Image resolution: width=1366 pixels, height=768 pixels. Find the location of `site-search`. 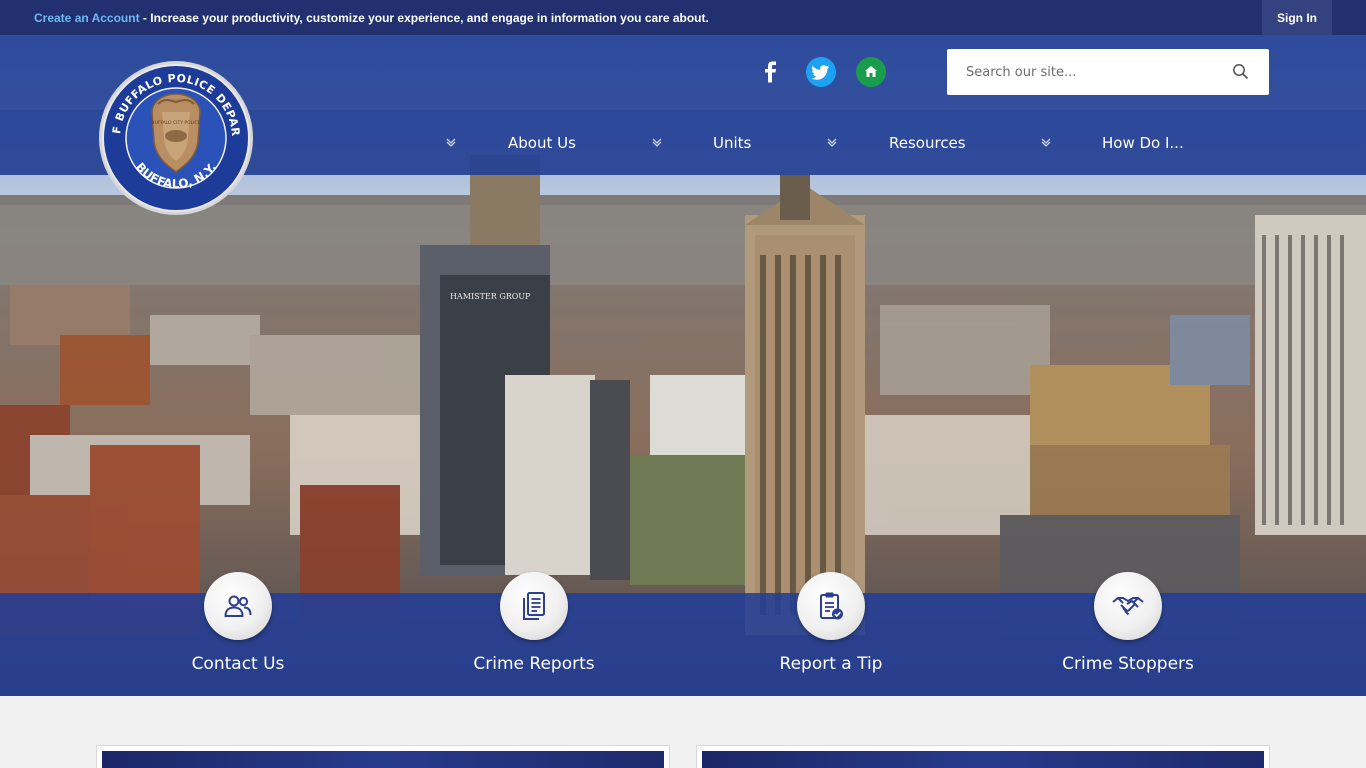

site-search is located at coordinates (1108, 72).